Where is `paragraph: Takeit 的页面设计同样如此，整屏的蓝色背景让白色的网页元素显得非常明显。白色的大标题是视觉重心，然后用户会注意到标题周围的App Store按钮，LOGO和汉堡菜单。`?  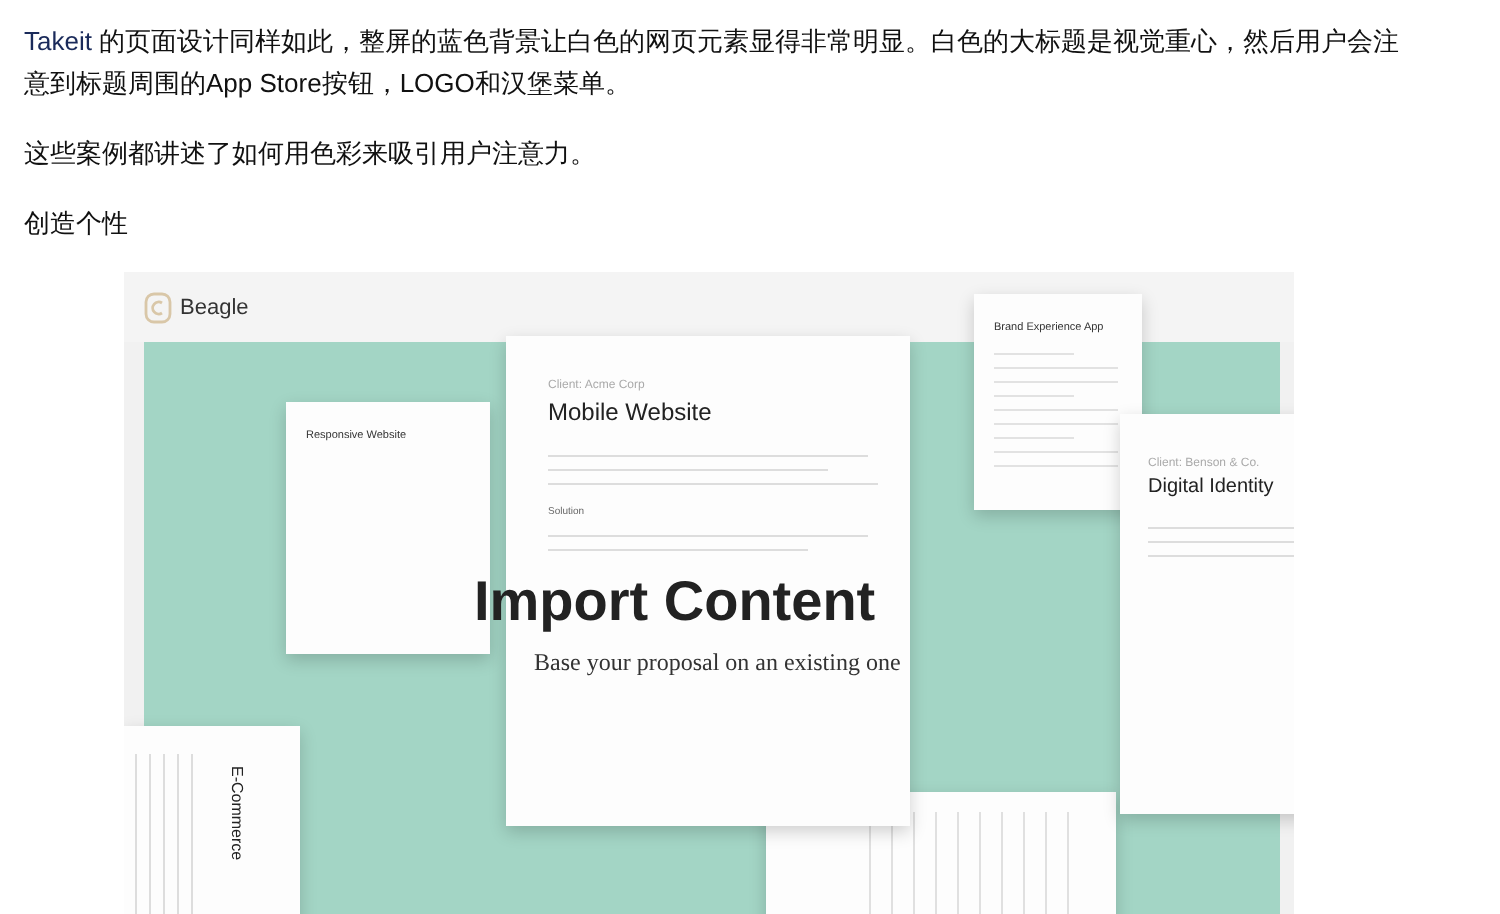 paragraph: Takeit 的页面设计同样如此，整屏的蓝色背景让白色的网页元素显得非常明显。白色的大标题是视觉重心，然后用户会注意到标题周围的App Store按钮，LOGO和汉堡菜单。 is located at coordinates (713, 63).